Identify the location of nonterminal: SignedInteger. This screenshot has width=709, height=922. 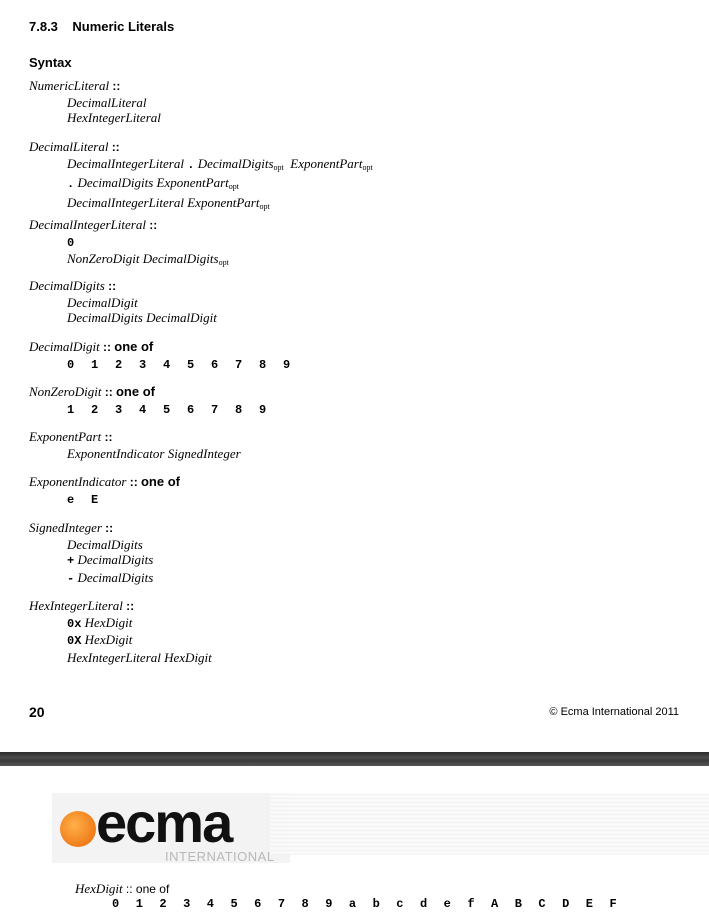
(204, 453).